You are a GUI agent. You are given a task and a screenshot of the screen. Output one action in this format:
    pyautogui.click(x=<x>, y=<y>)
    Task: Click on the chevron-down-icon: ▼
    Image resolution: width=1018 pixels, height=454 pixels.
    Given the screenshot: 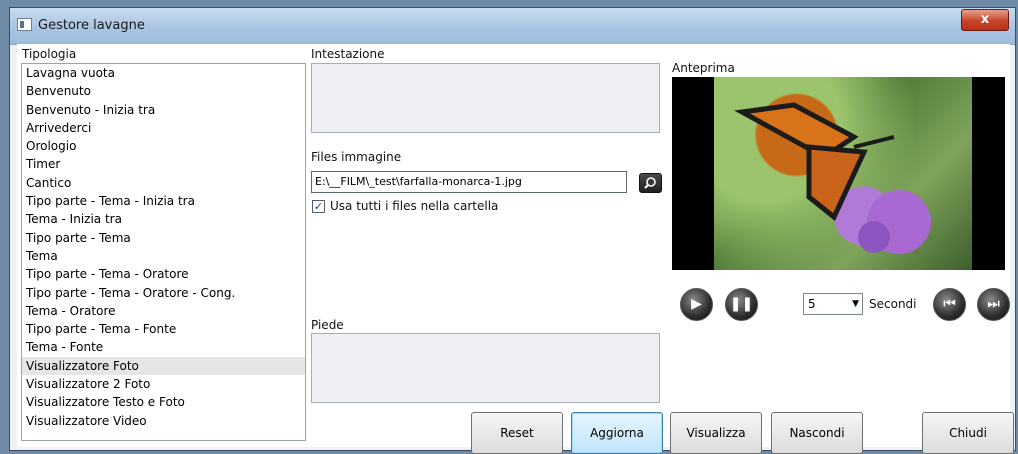 What is the action you would take?
    pyautogui.click(x=855, y=304)
    